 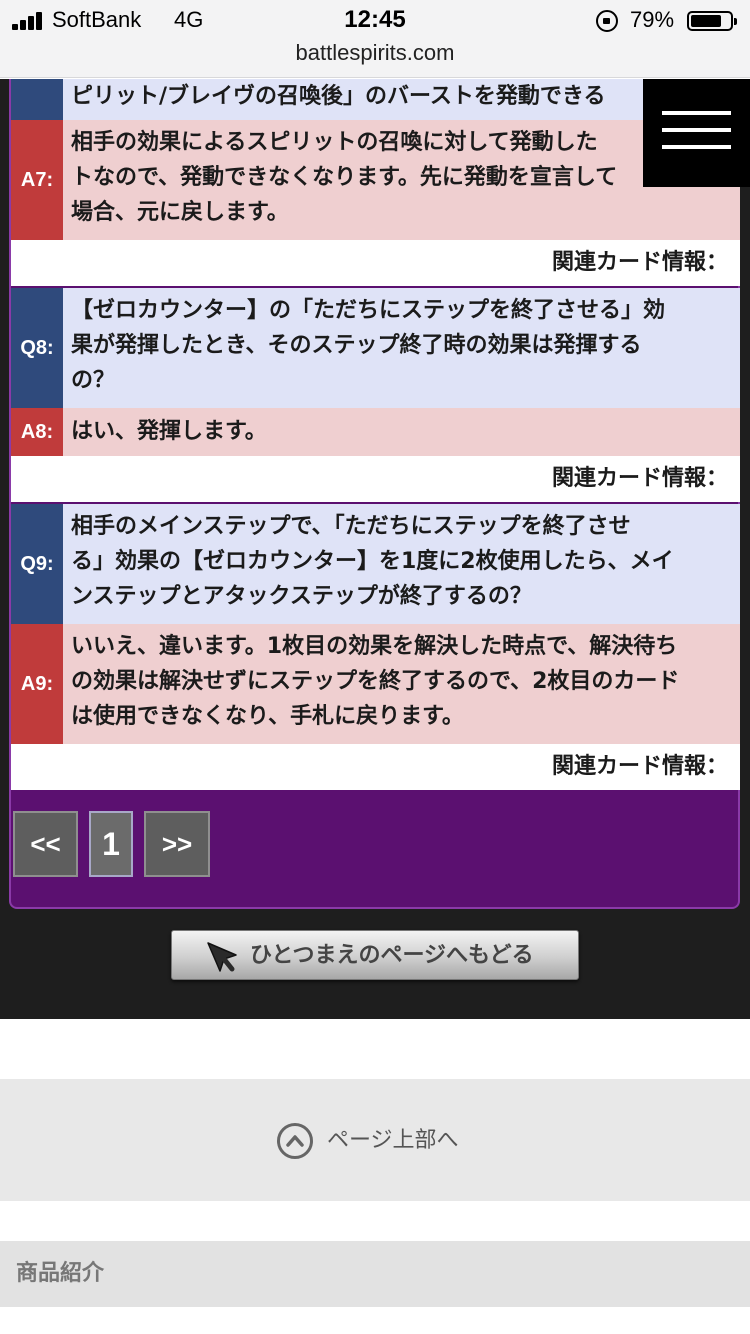 I want to click on question-text: ピリット/ブレイヴの召喚後」のバーストを発動できる, so click(x=401, y=99).